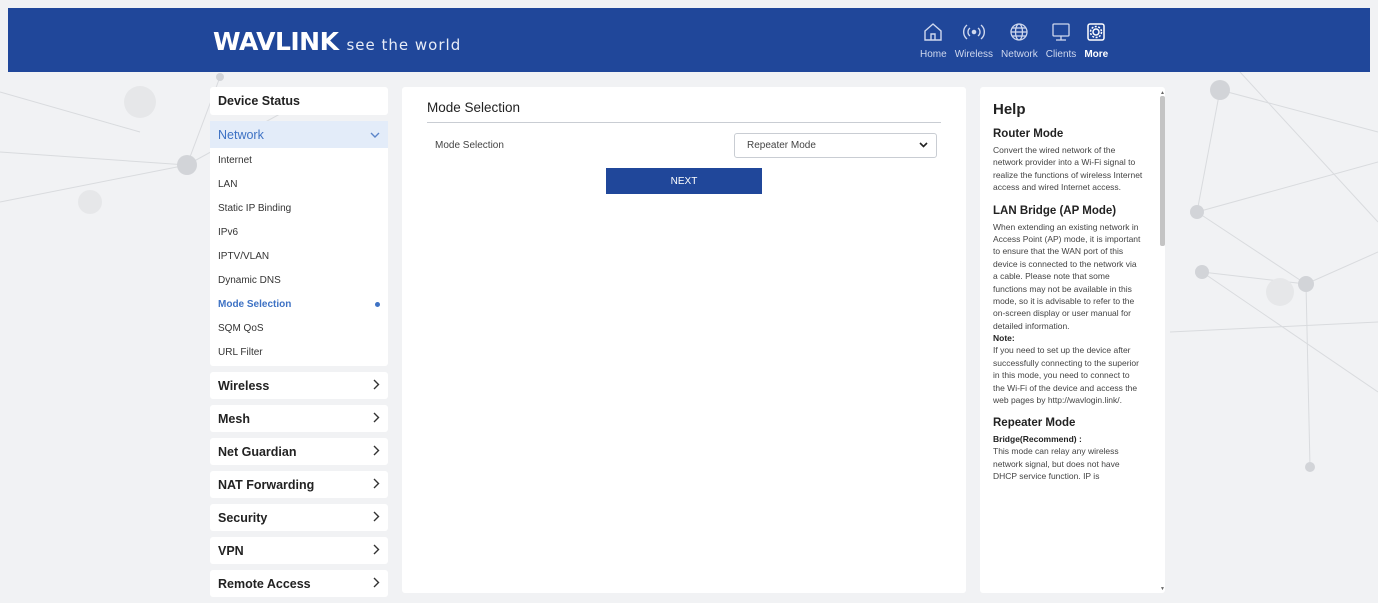 The width and height of the screenshot is (1378, 603). I want to click on sidebar-subitem-label: Dynamic DNS, so click(249, 280).